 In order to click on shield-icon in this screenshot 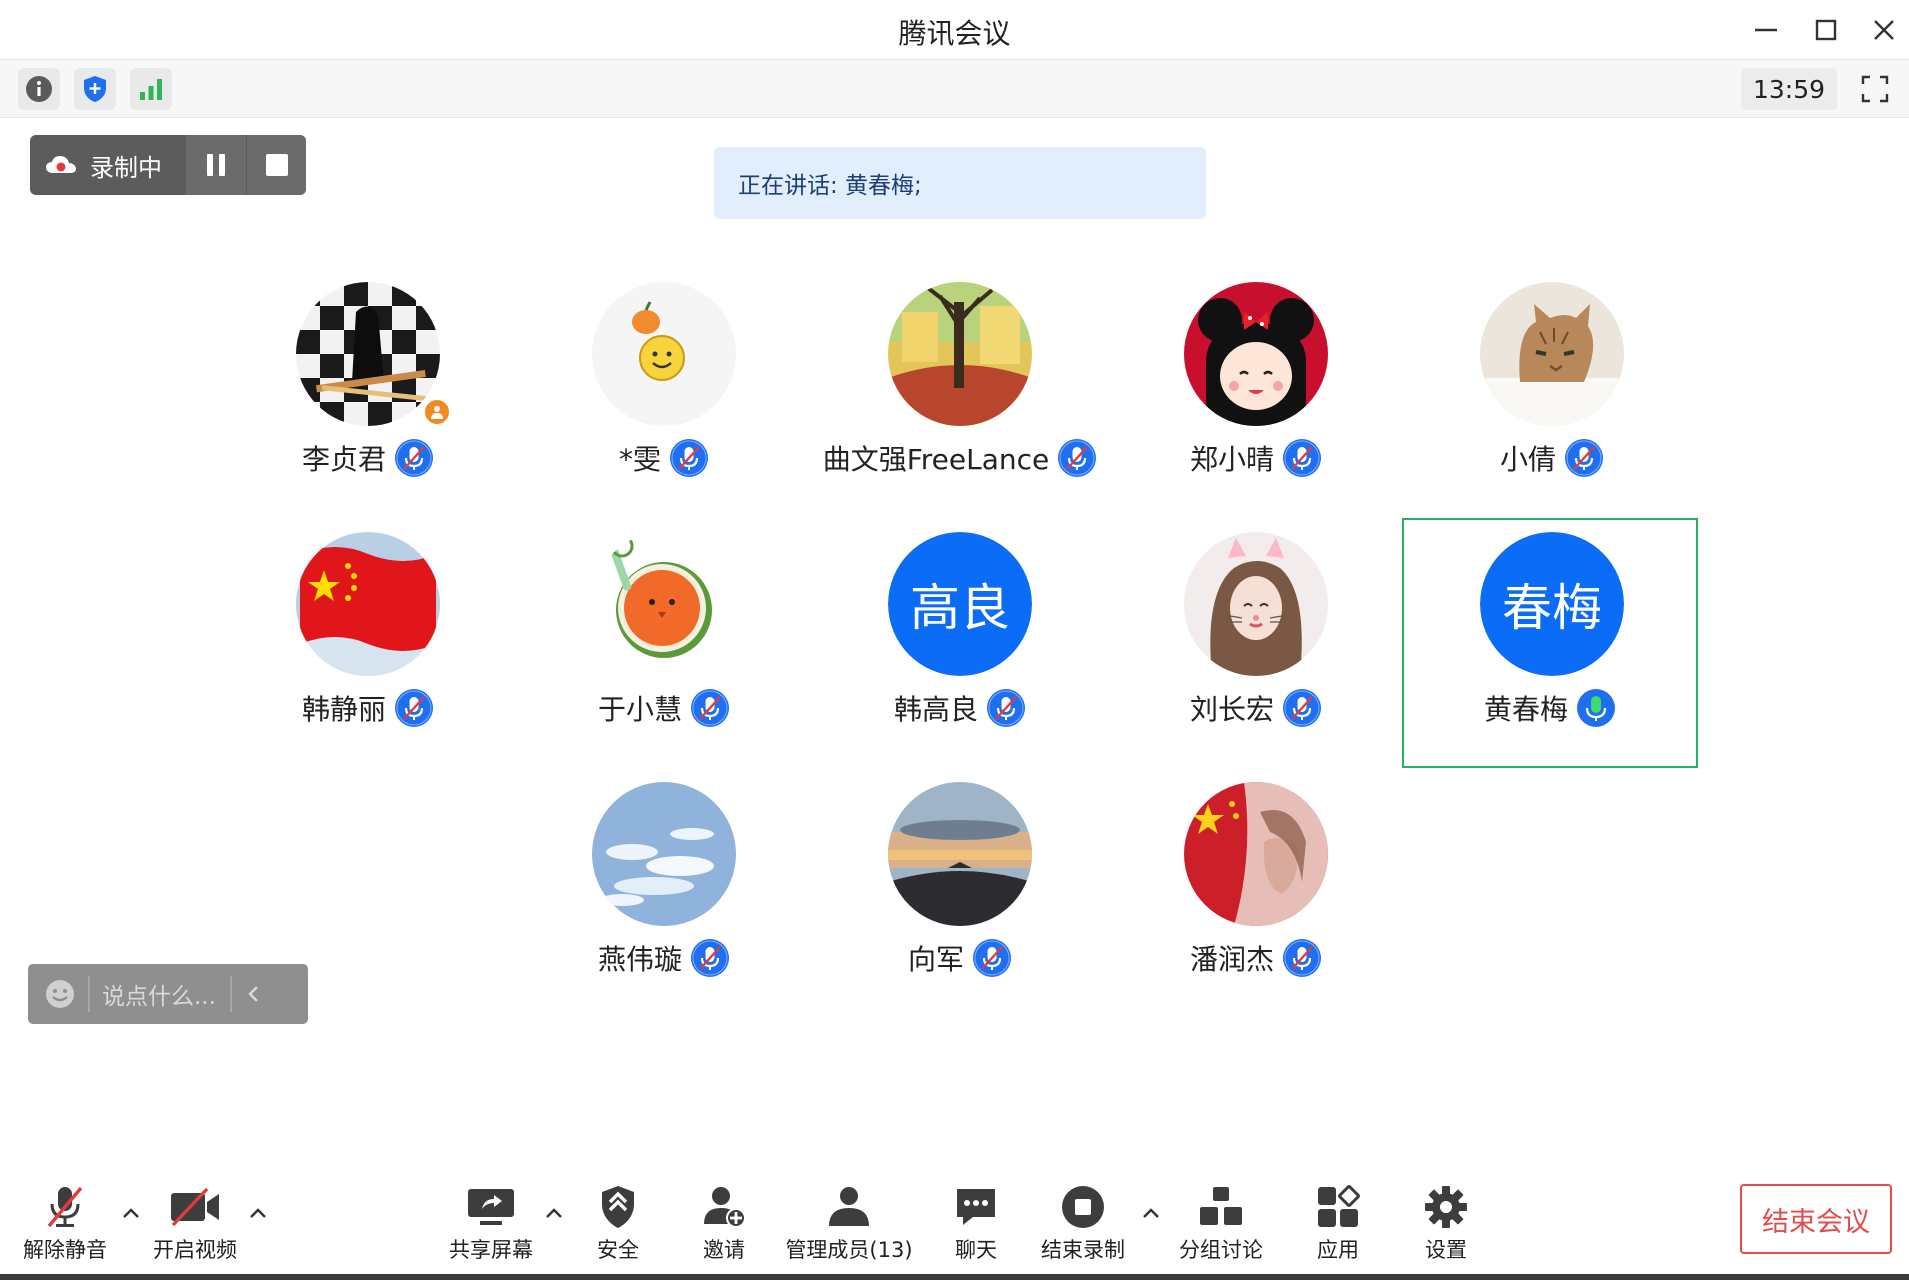, I will do `click(95, 89)`.